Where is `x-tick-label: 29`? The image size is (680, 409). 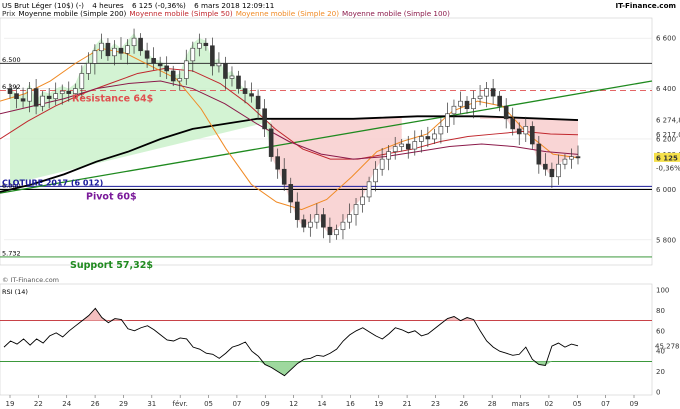 x-tick-label: 29 is located at coordinates (123, 404).